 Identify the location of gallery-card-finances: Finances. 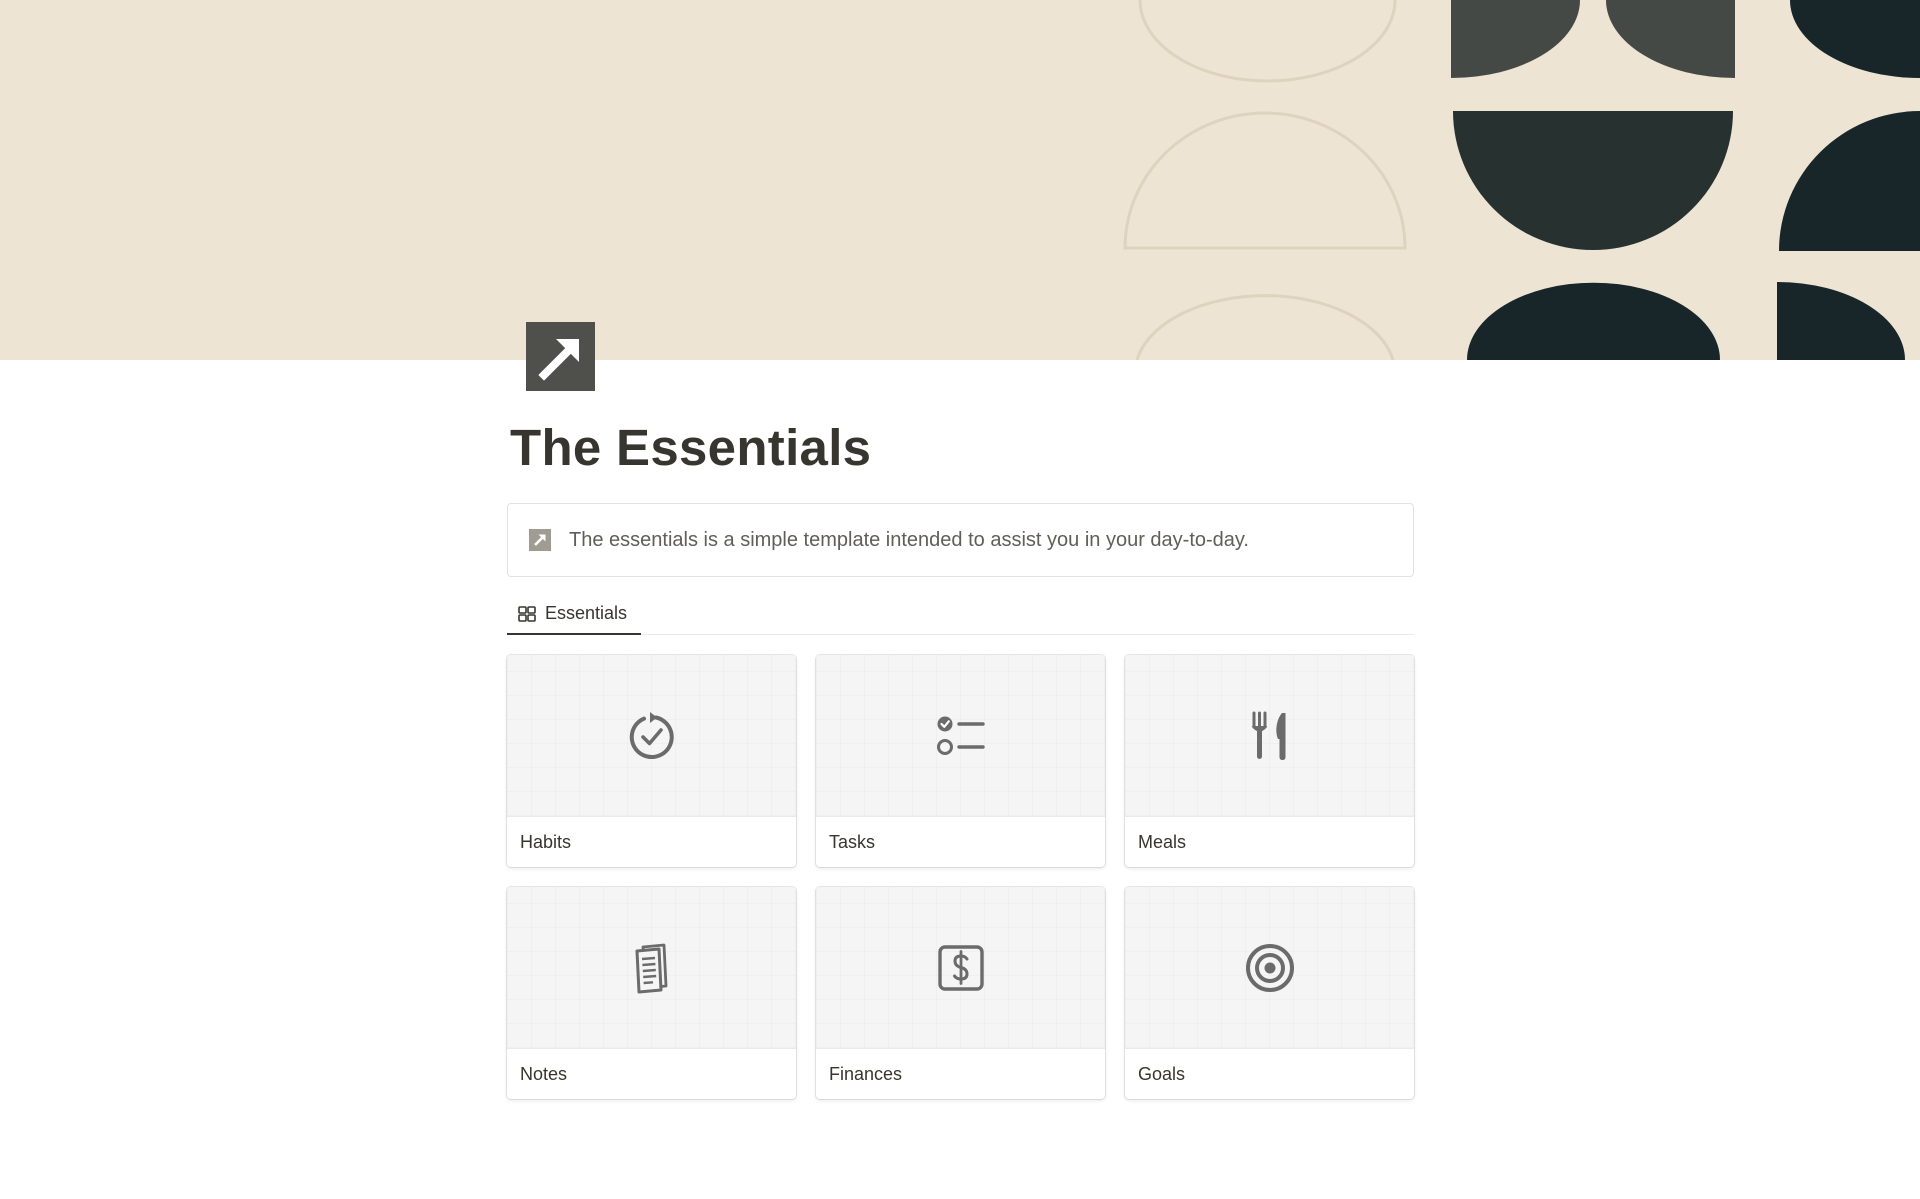
(960, 993).